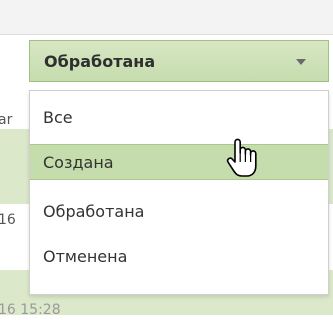 This screenshot has height=321, width=333. What do you see at coordinates (179, 117) in the screenshot?
I see `menu-item-all: Все` at bounding box center [179, 117].